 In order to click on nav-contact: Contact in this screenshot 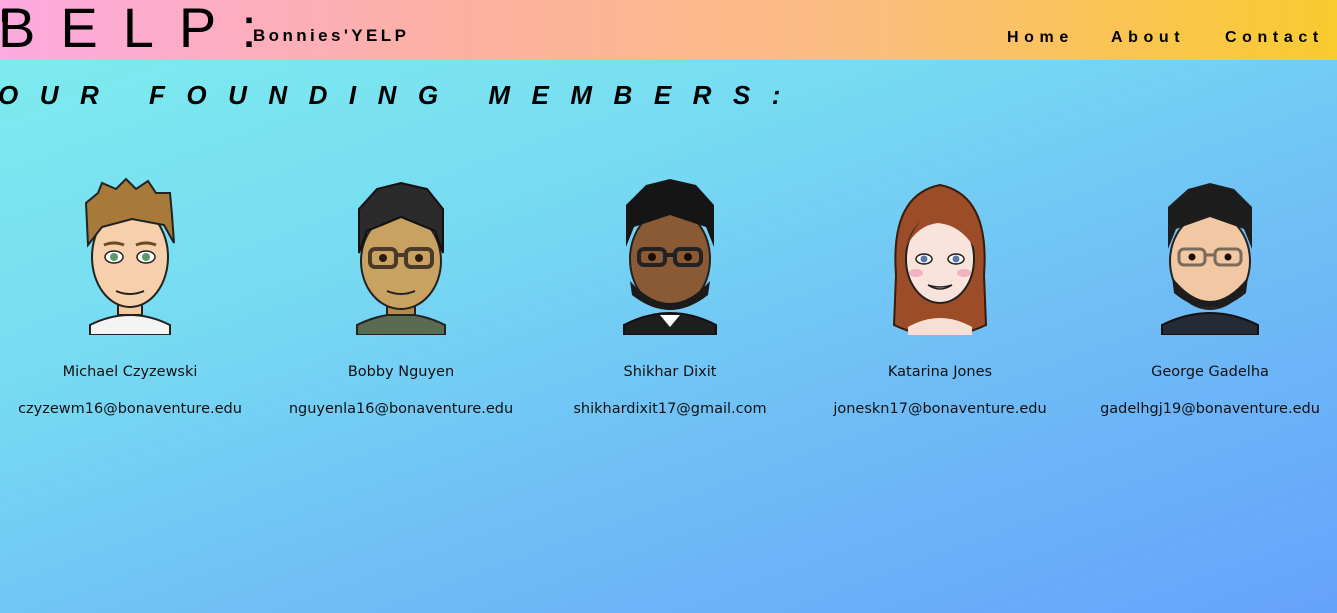, I will do `click(1274, 38)`.